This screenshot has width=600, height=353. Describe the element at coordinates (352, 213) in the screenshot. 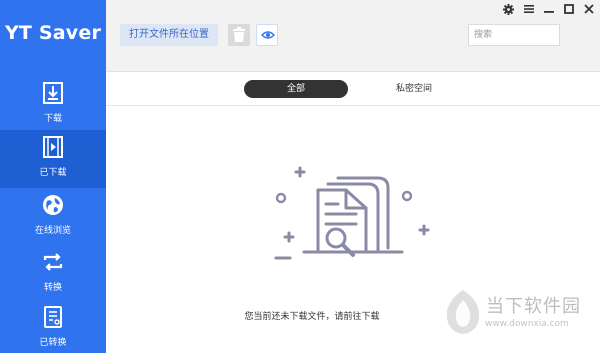

I see `empty-documents-illustration` at that location.